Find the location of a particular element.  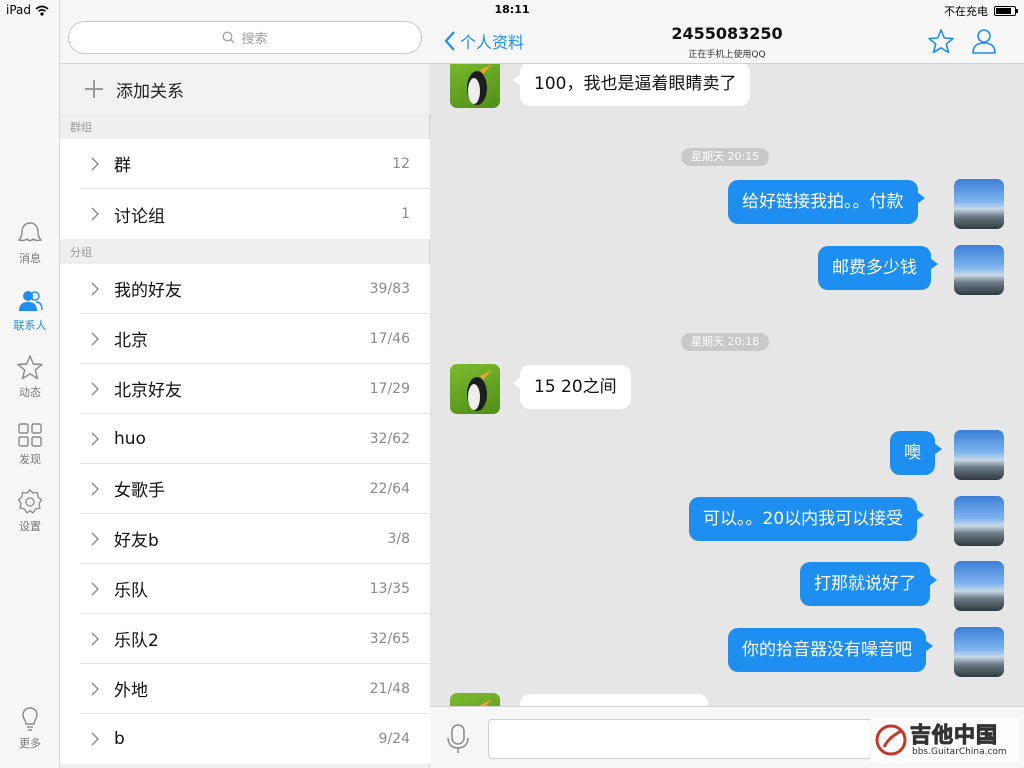

timestamp: 星期天 20:18 is located at coordinates (725, 342).